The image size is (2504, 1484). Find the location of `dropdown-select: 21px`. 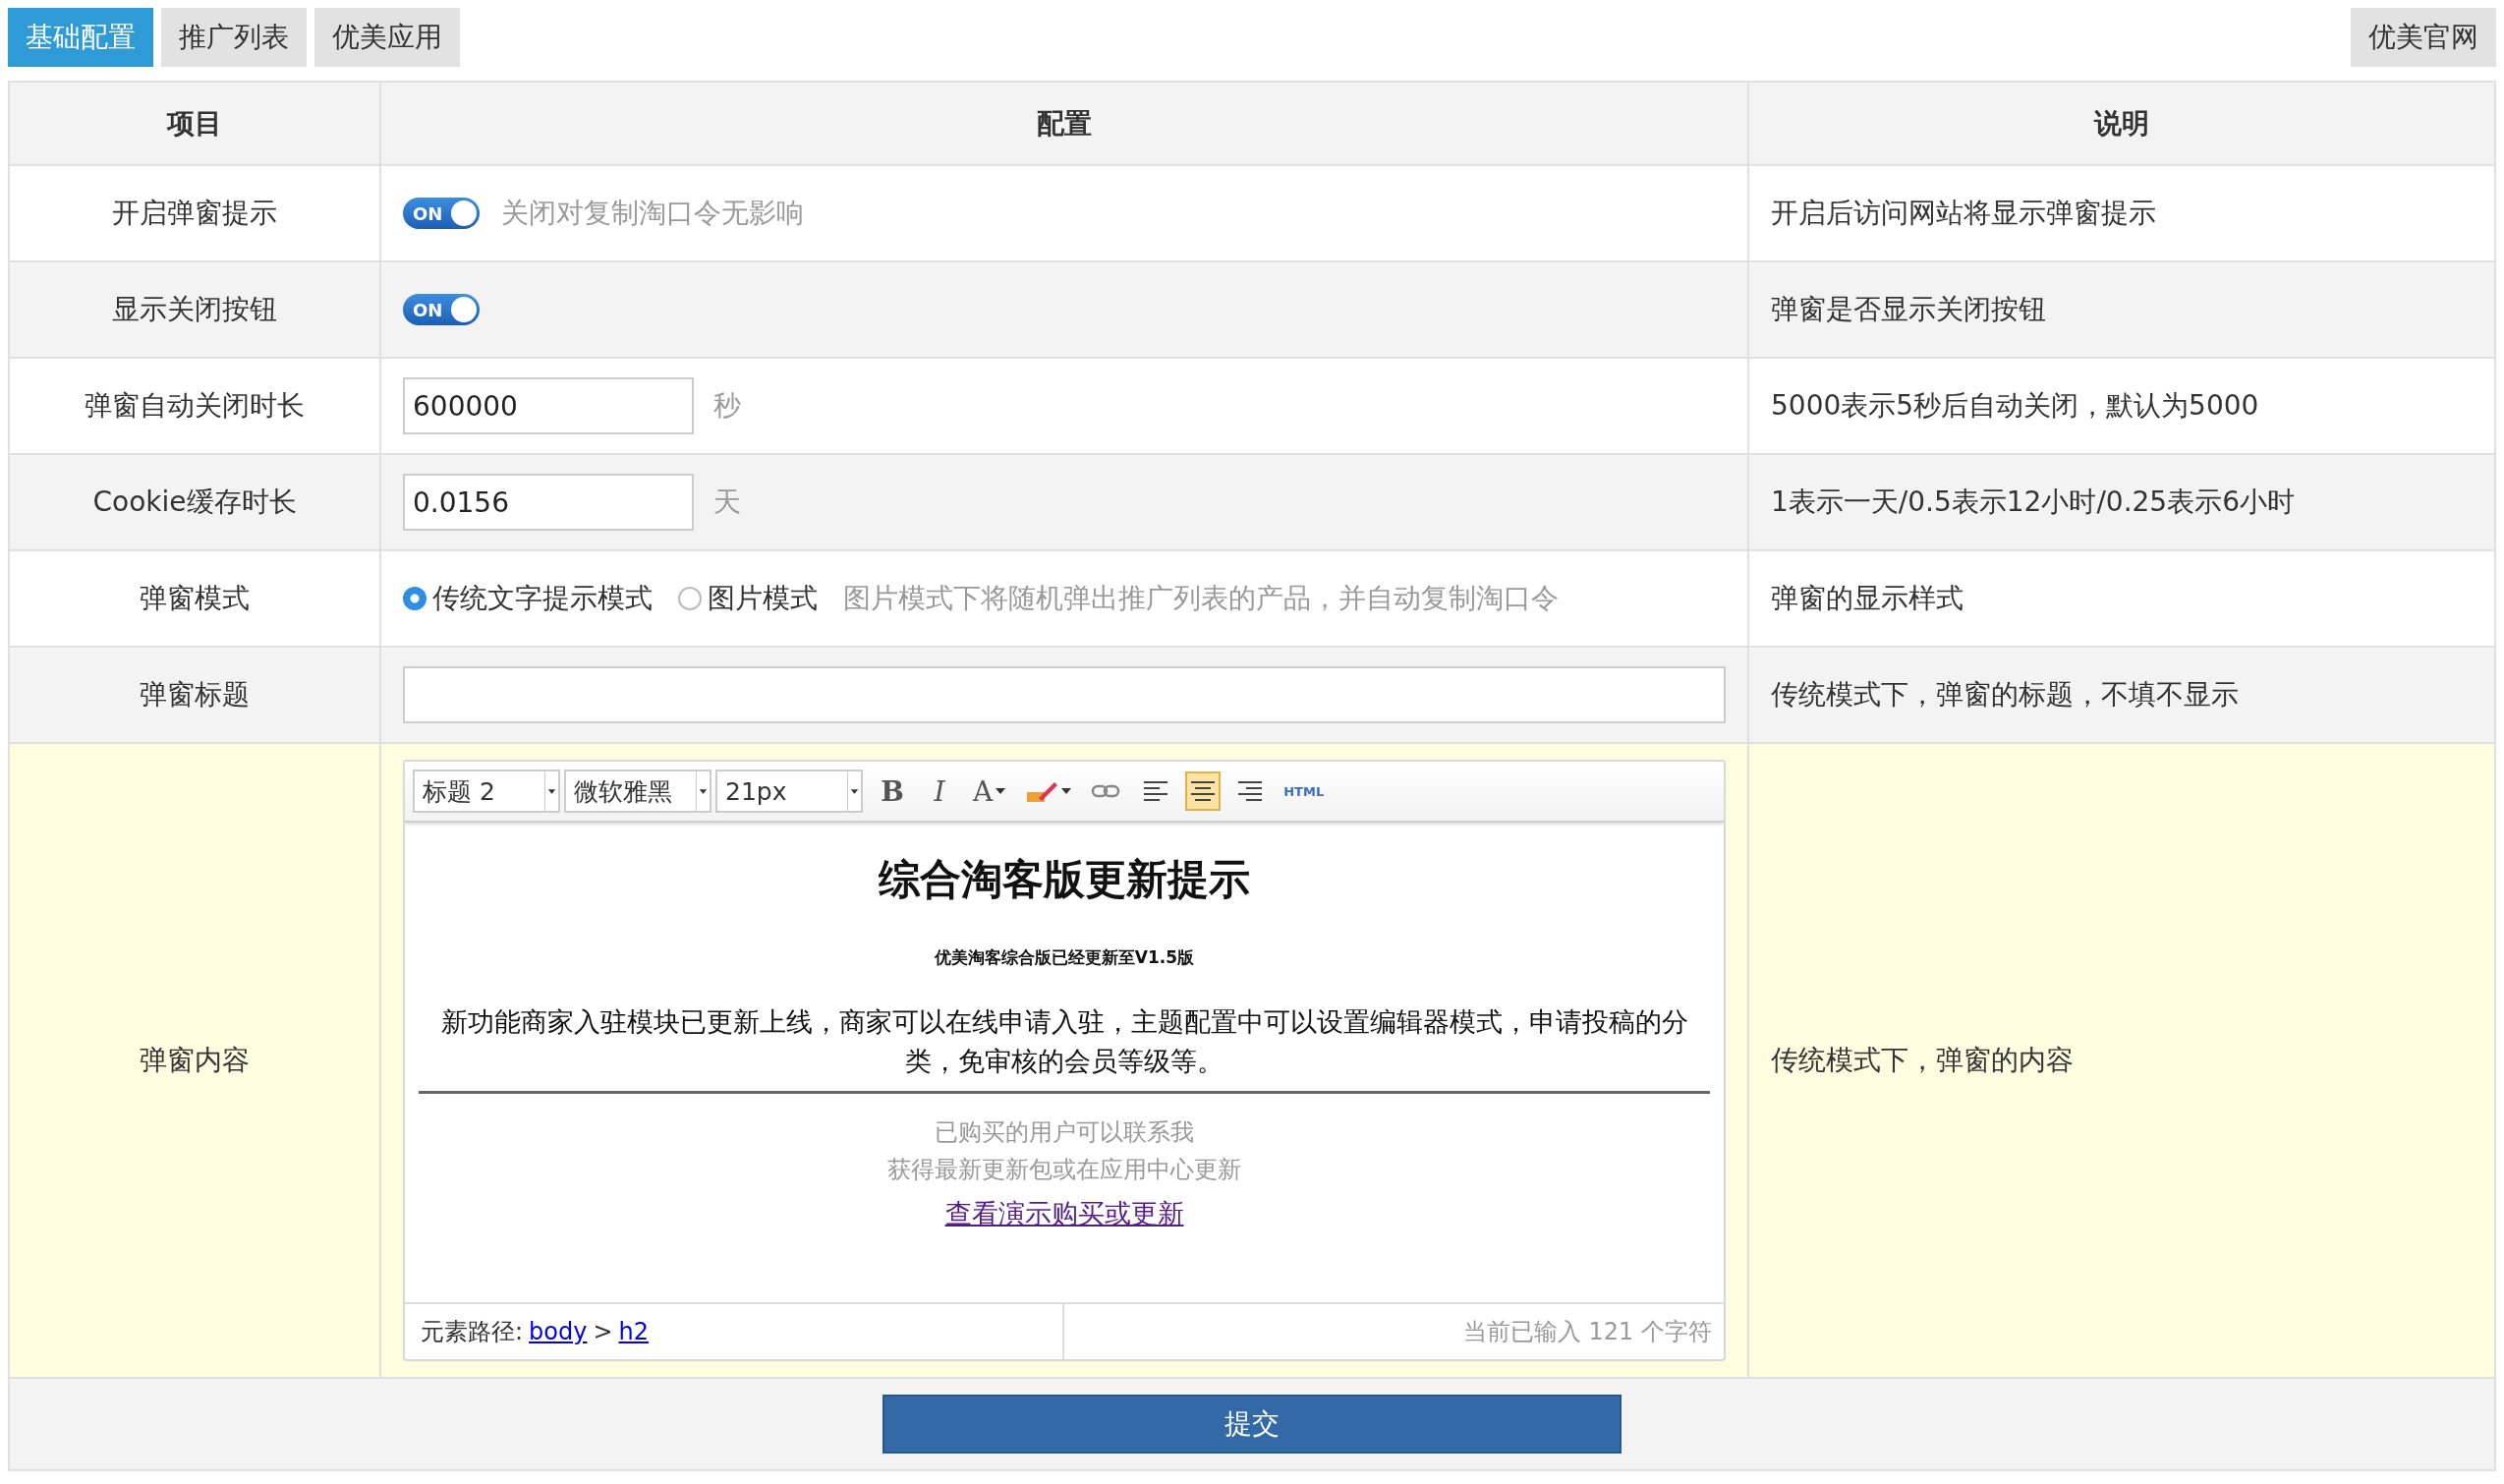

dropdown-select: 21px is located at coordinates (789, 791).